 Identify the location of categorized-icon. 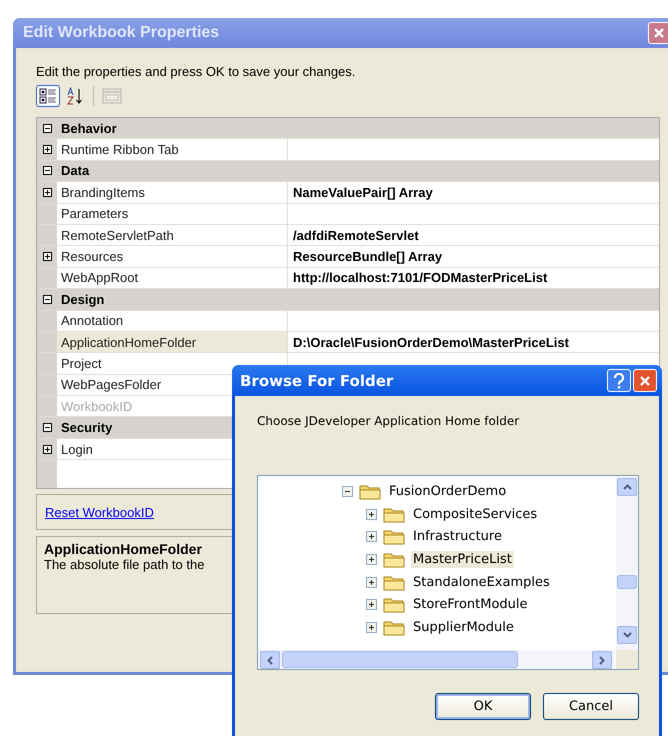
(48, 96).